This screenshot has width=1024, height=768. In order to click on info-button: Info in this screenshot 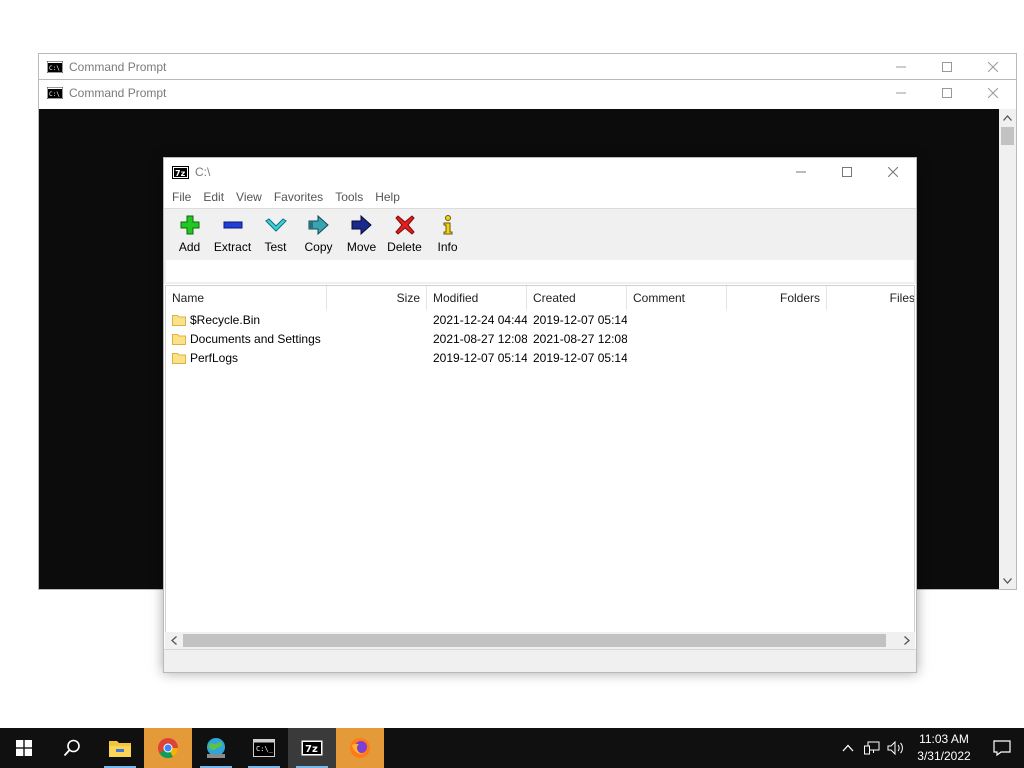, I will do `click(447, 234)`.